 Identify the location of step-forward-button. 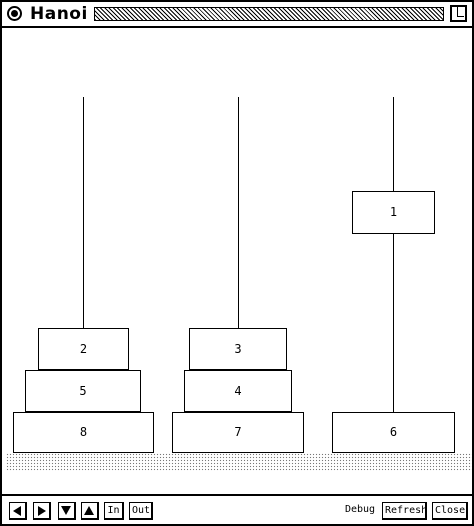
(42, 511).